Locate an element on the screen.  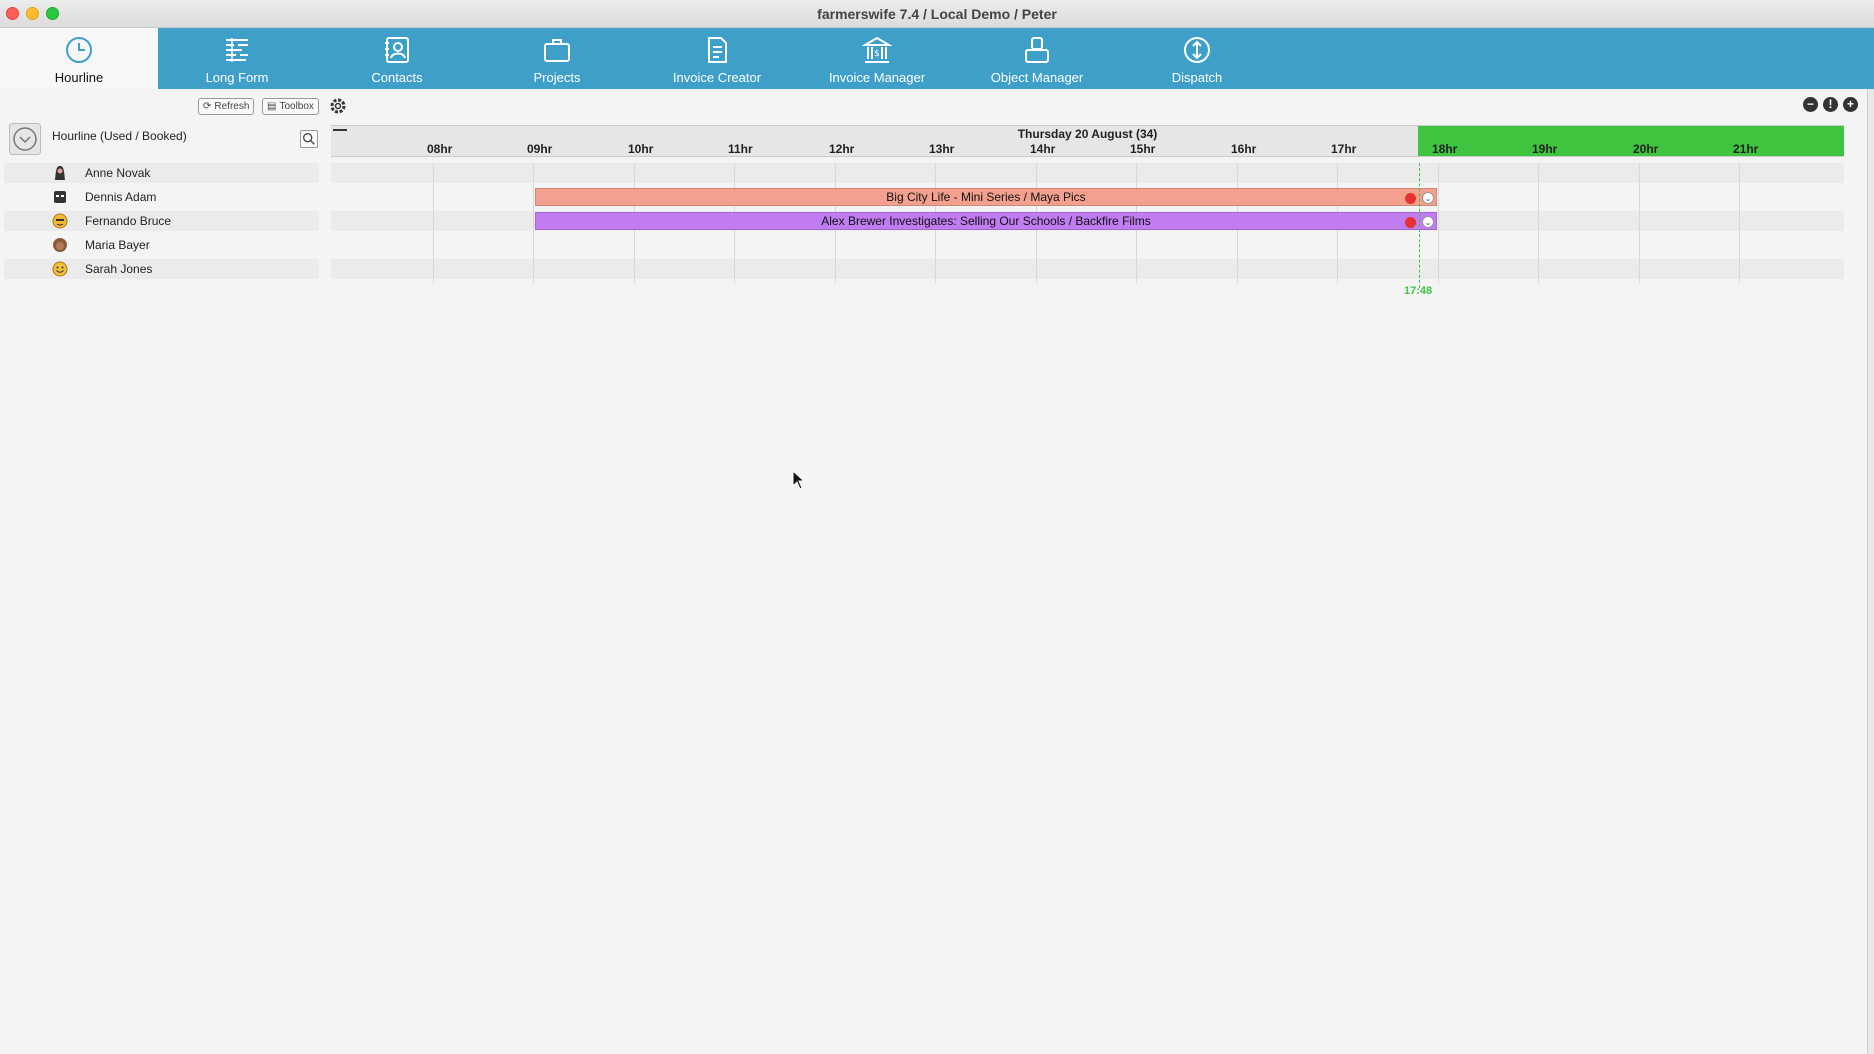
window-titlebar: farmerswife 7.4 / Local Demo / Peter is located at coordinates (937, 14).